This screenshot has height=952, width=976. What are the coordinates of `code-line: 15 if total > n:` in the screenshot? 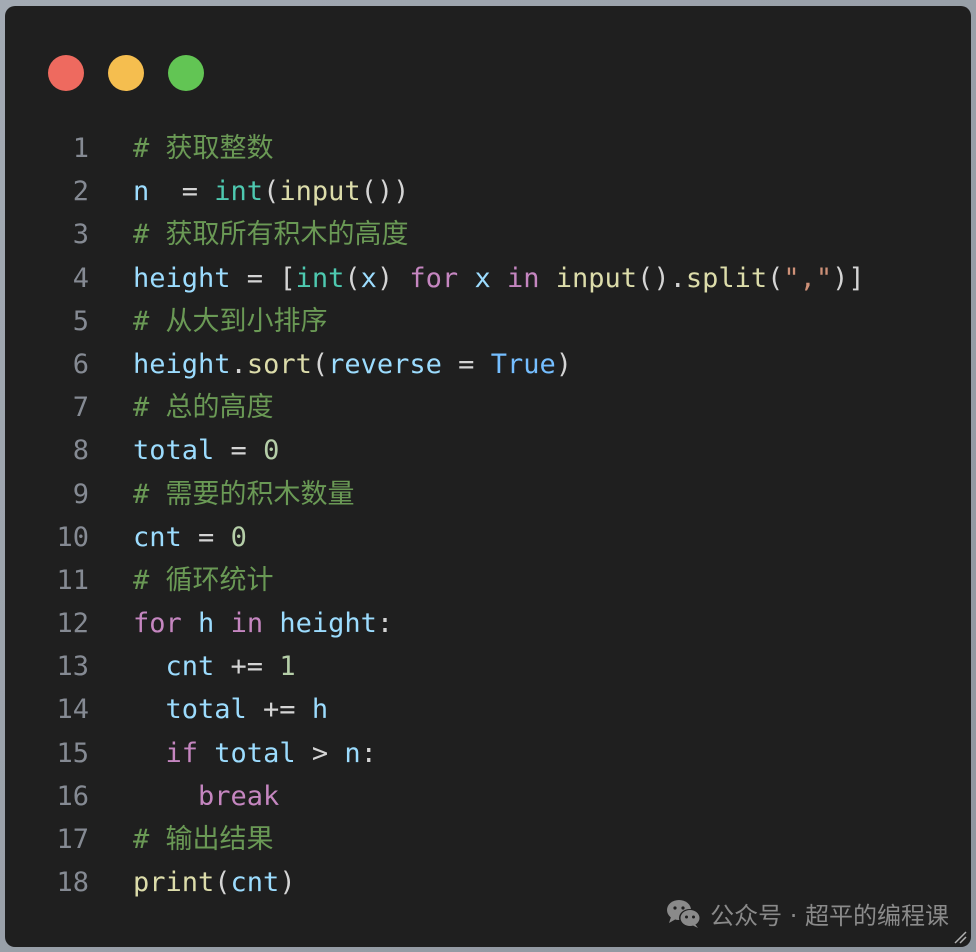 It's located at (488, 753).